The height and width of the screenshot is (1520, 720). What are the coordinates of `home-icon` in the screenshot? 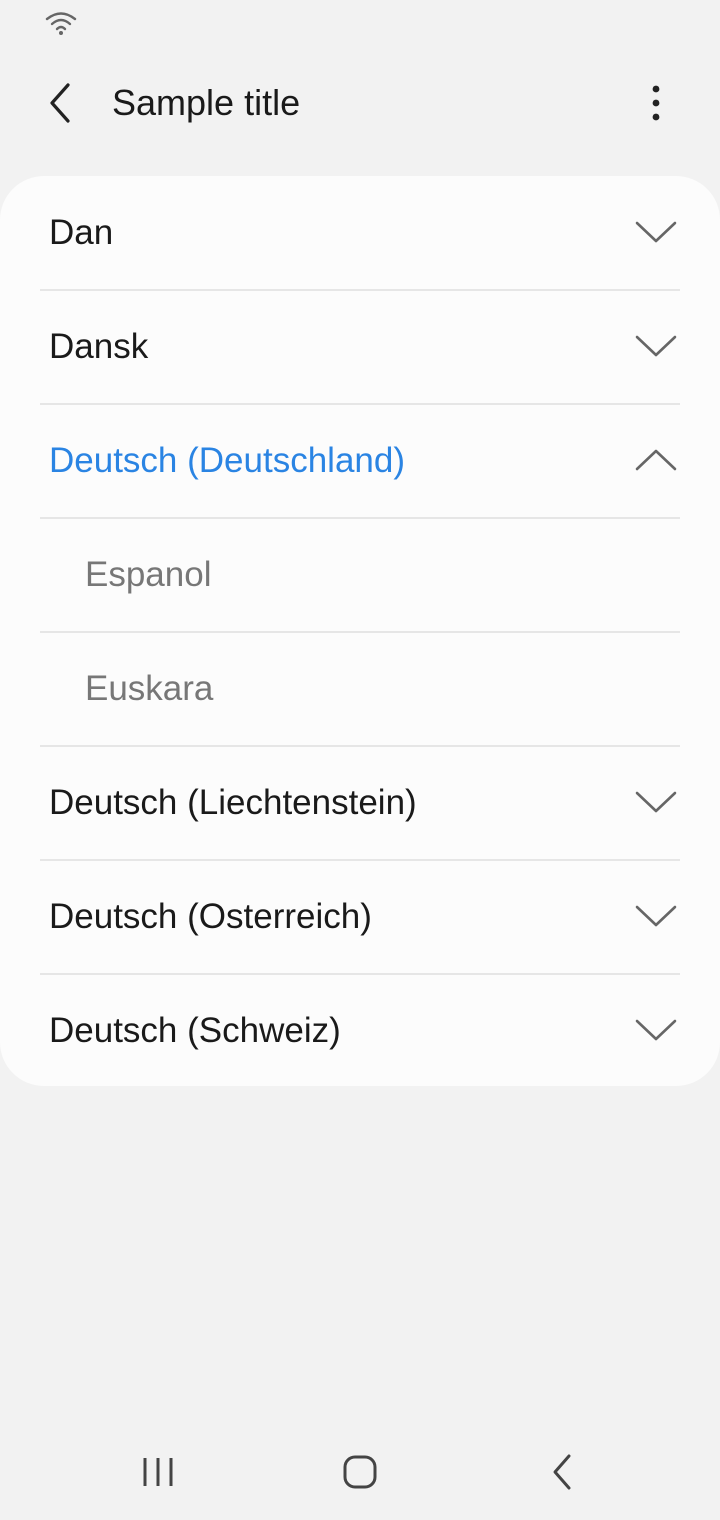 It's located at (360, 1472).